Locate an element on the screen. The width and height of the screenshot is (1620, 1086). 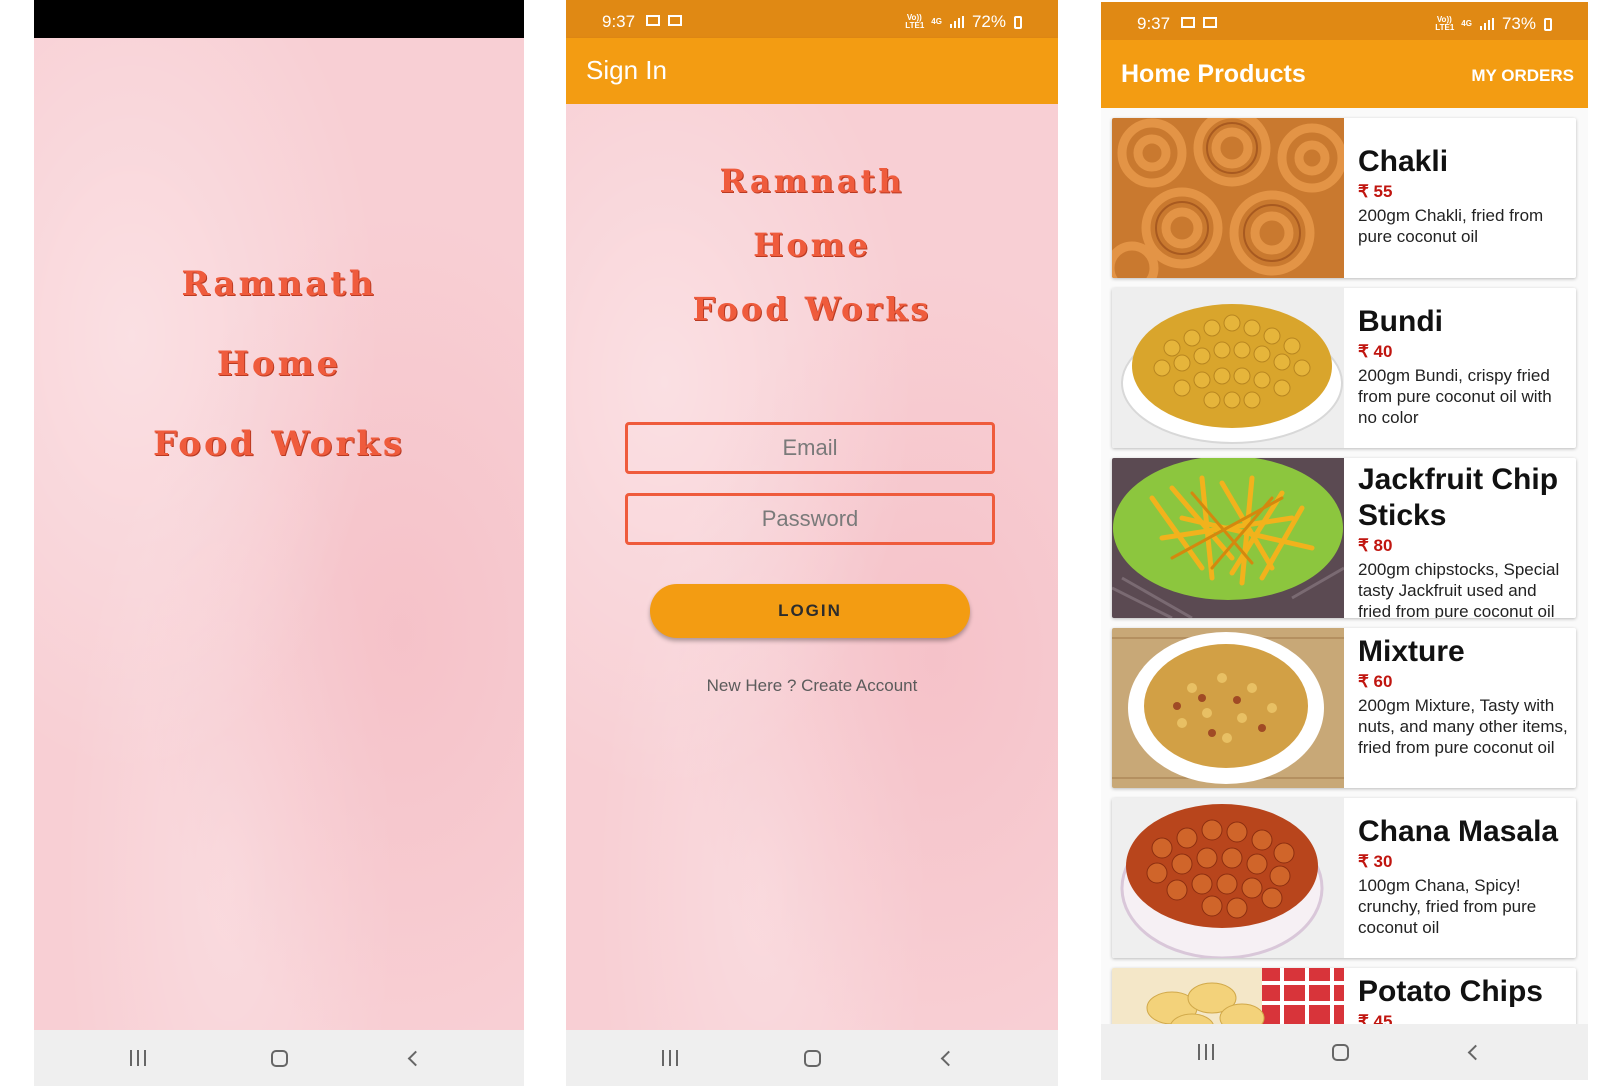
status-bar is located at coordinates (279, 19).